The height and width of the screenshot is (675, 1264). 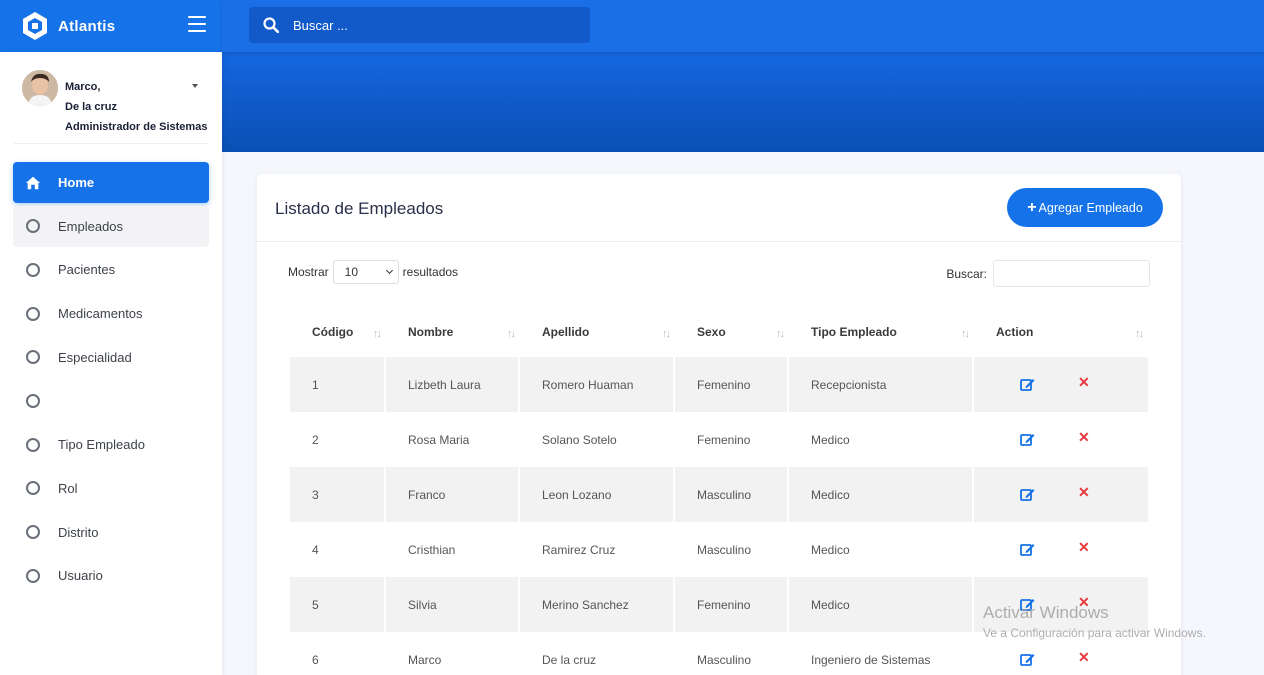 What do you see at coordinates (271, 25) in the screenshot?
I see `search-icon` at bounding box center [271, 25].